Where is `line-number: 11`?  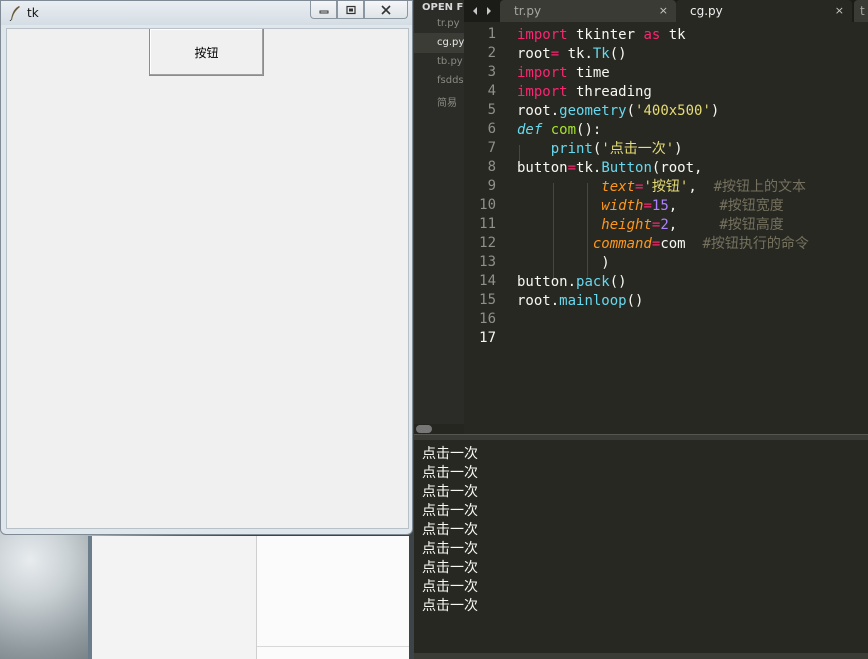
line-number: 11 is located at coordinates (487, 224).